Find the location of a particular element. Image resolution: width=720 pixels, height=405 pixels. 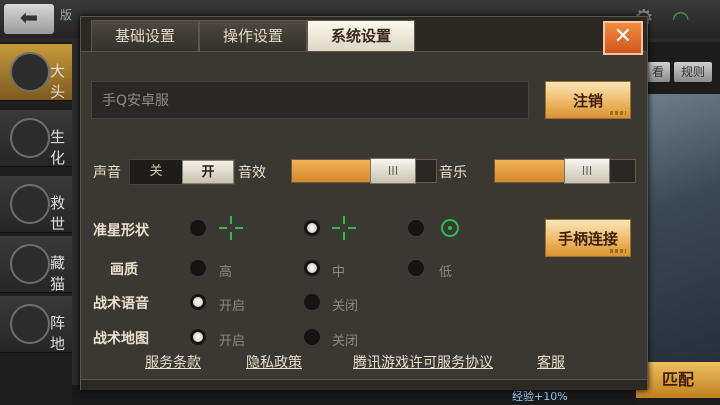

terms-link: 服务条款 is located at coordinates (173, 362).